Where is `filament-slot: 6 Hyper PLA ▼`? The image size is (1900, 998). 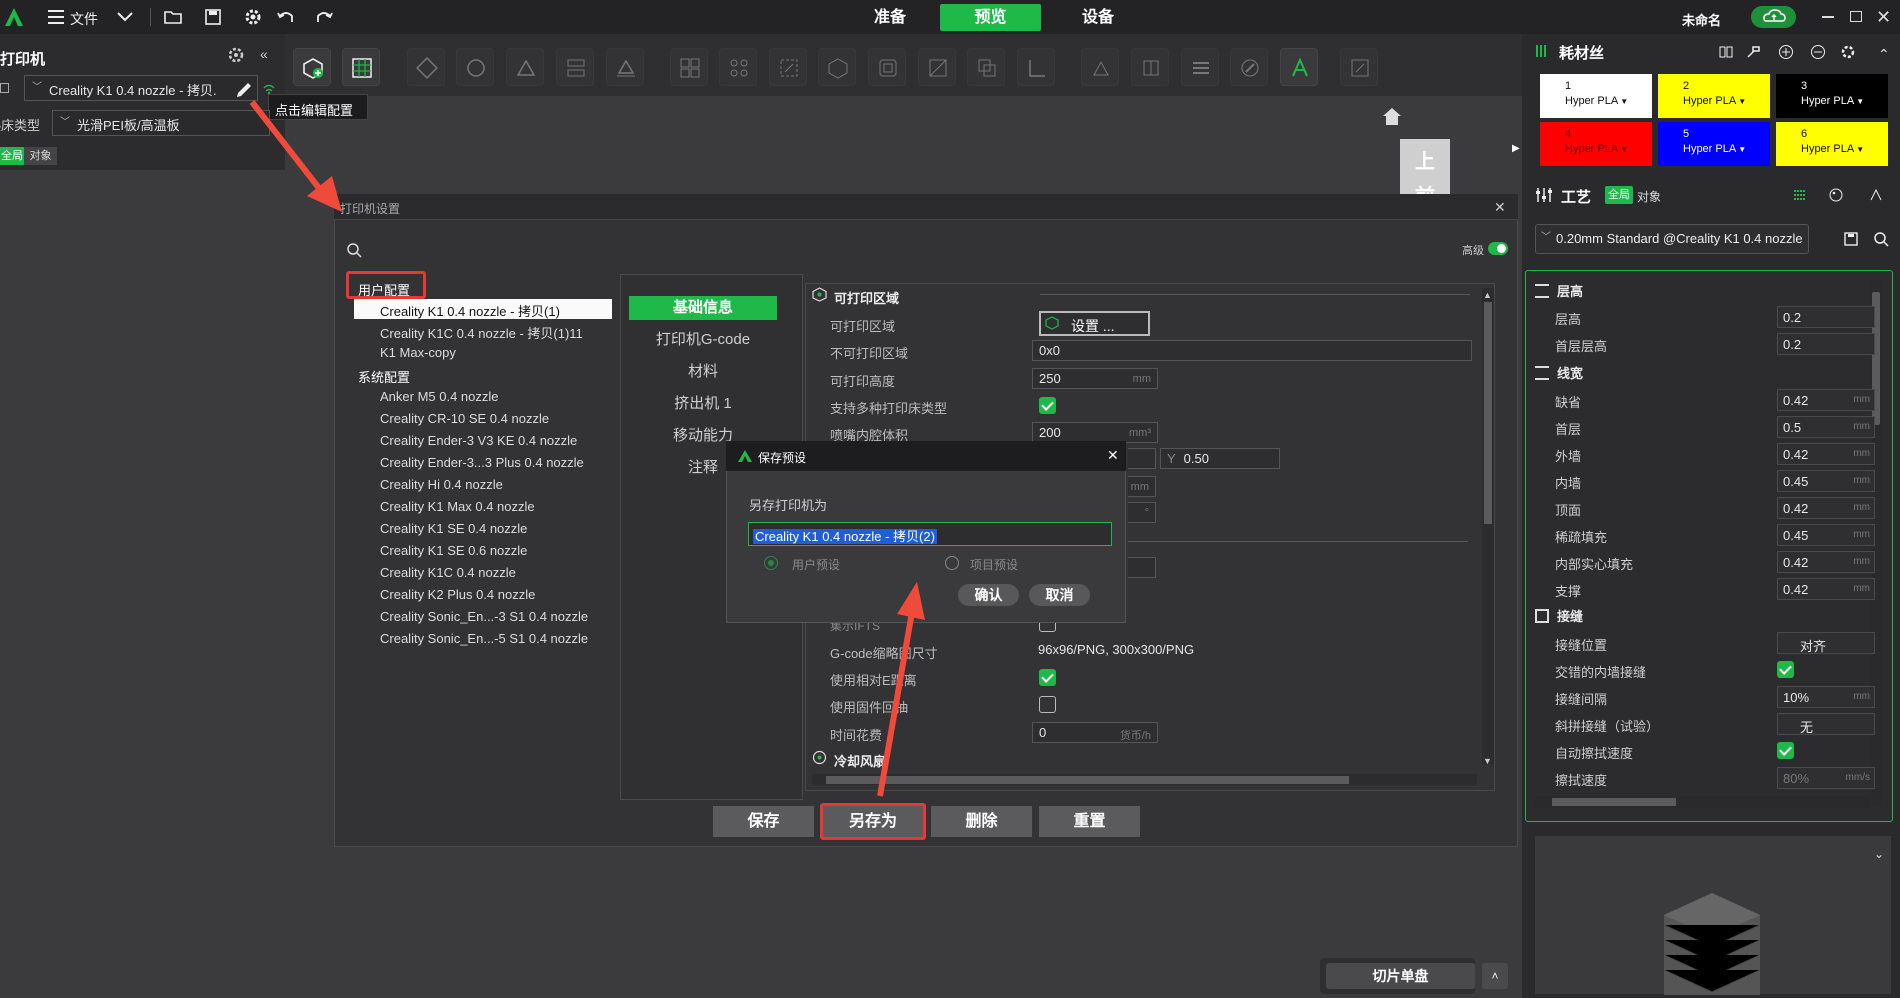
filament-slot: 6 Hyper PLA ▼ is located at coordinates (1832, 144).